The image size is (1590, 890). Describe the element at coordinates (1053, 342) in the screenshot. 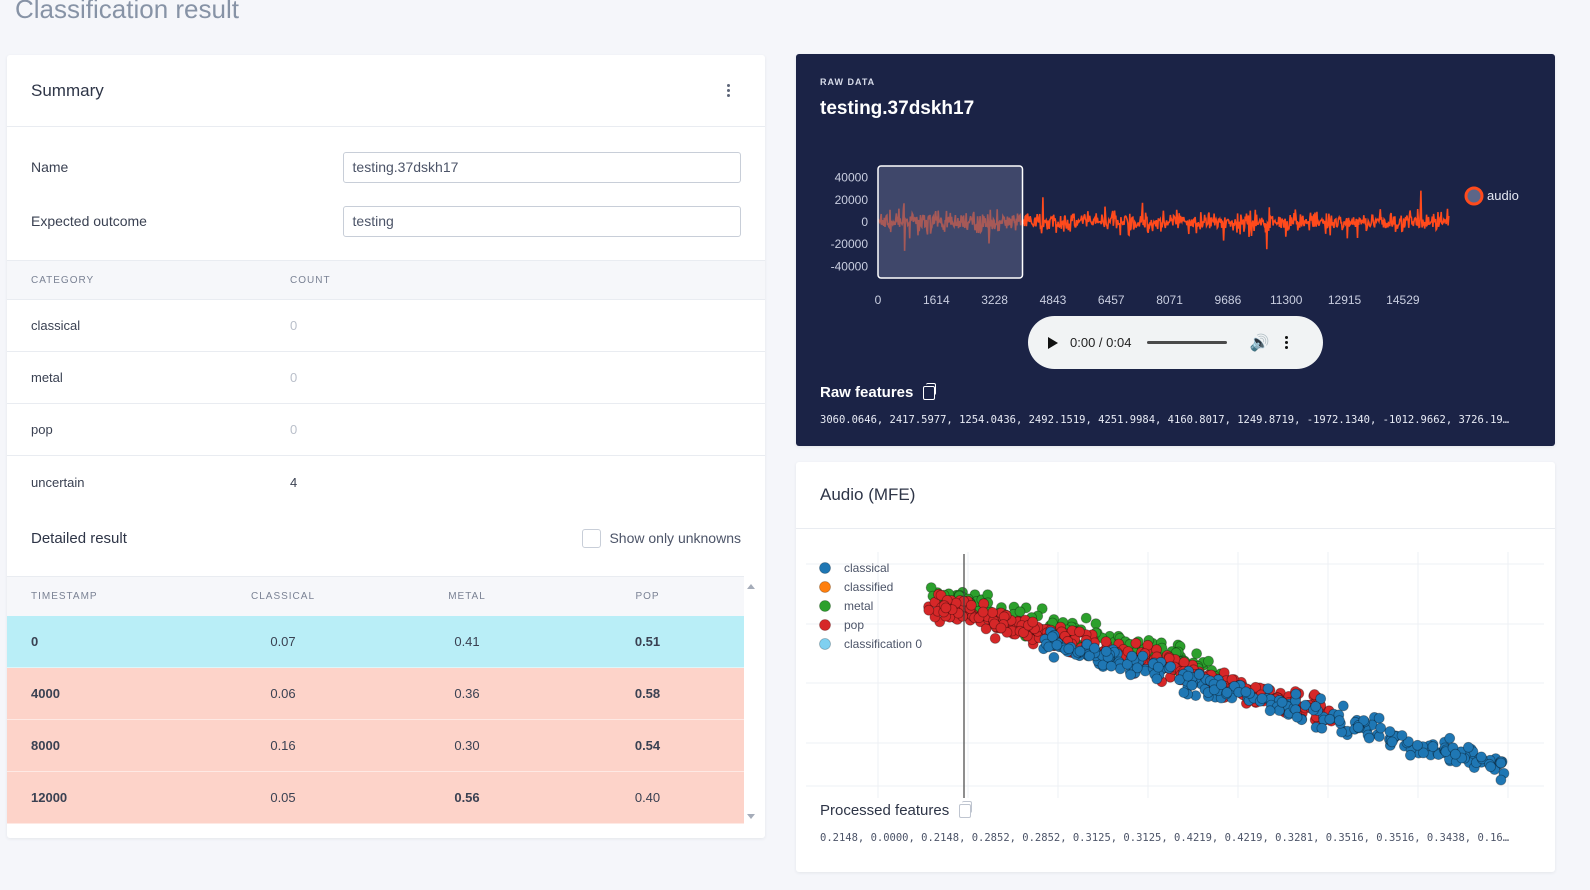

I see `play-icon` at that location.